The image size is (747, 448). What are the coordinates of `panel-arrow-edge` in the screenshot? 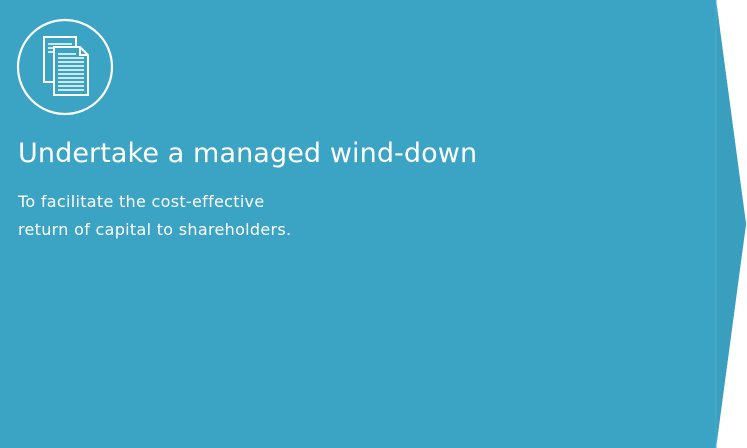 It's located at (731, 224).